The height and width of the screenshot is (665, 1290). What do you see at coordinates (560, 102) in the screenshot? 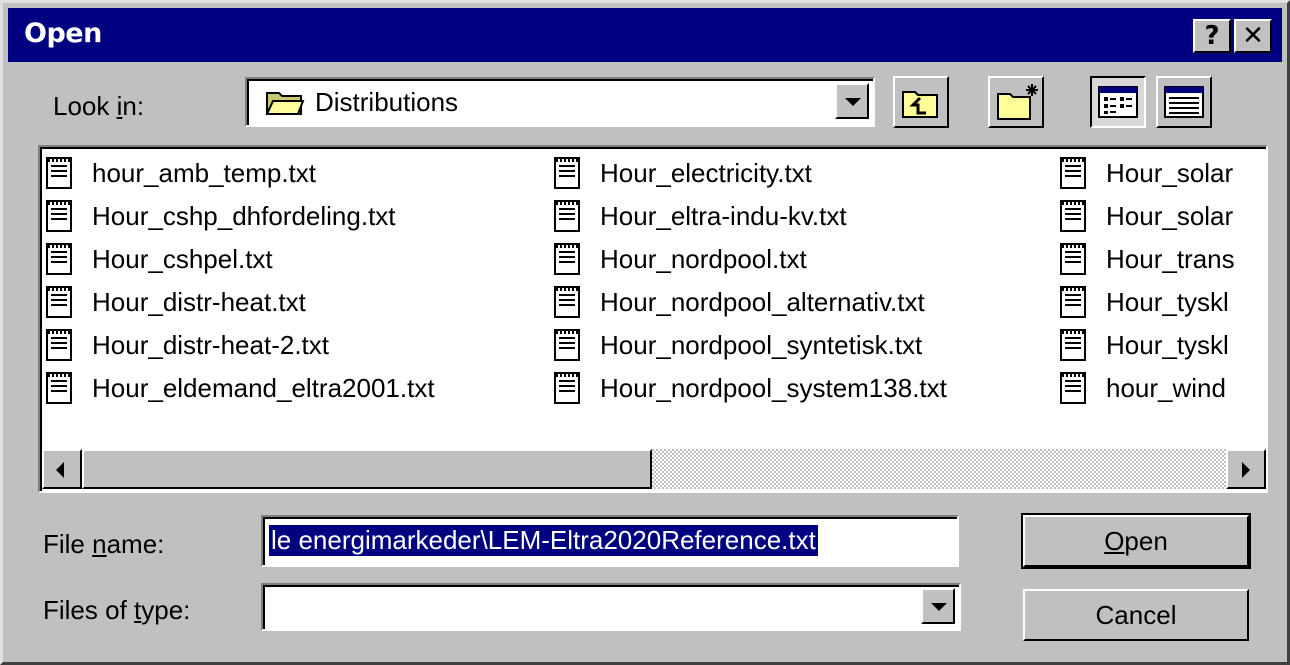
I see `look-in-combo: Distributions` at bounding box center [560, 102].